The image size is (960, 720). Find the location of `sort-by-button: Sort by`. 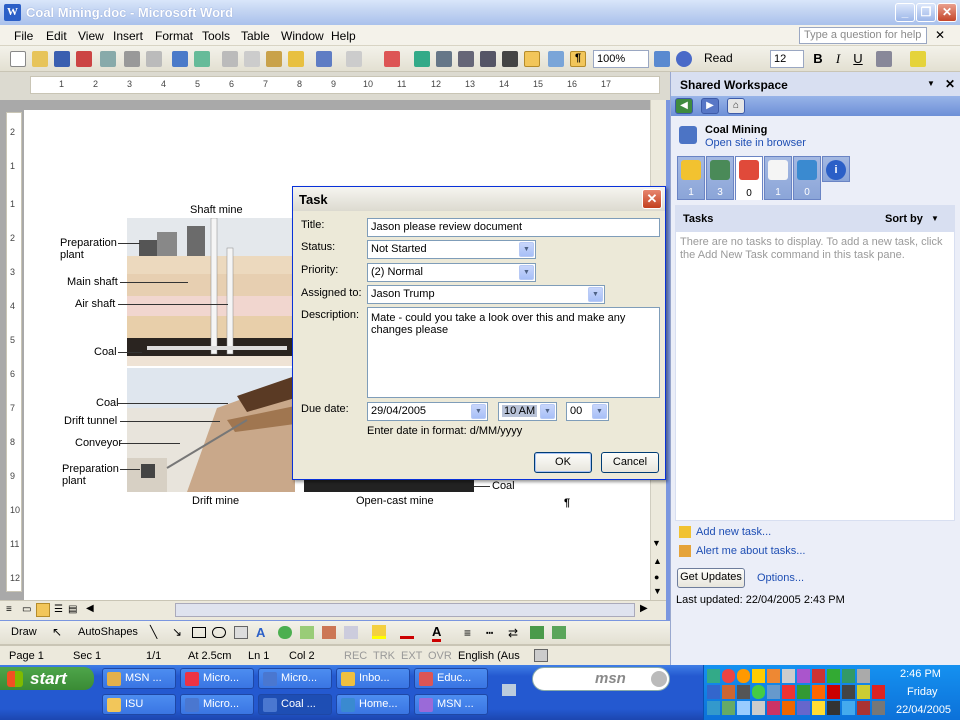

sort-by-button: Sort by is located at coordinates (904, 219).